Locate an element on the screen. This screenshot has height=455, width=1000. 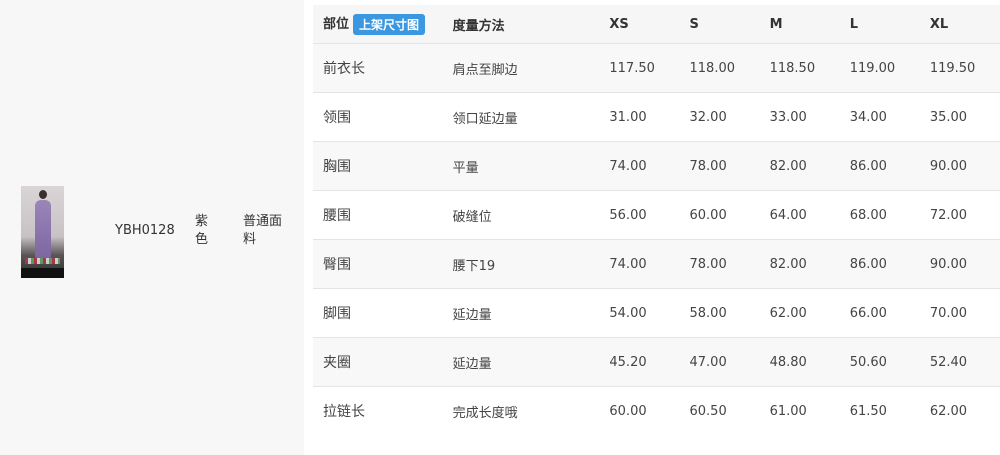
size-value-cell: 47.00 is located at coordinates (719, 362).